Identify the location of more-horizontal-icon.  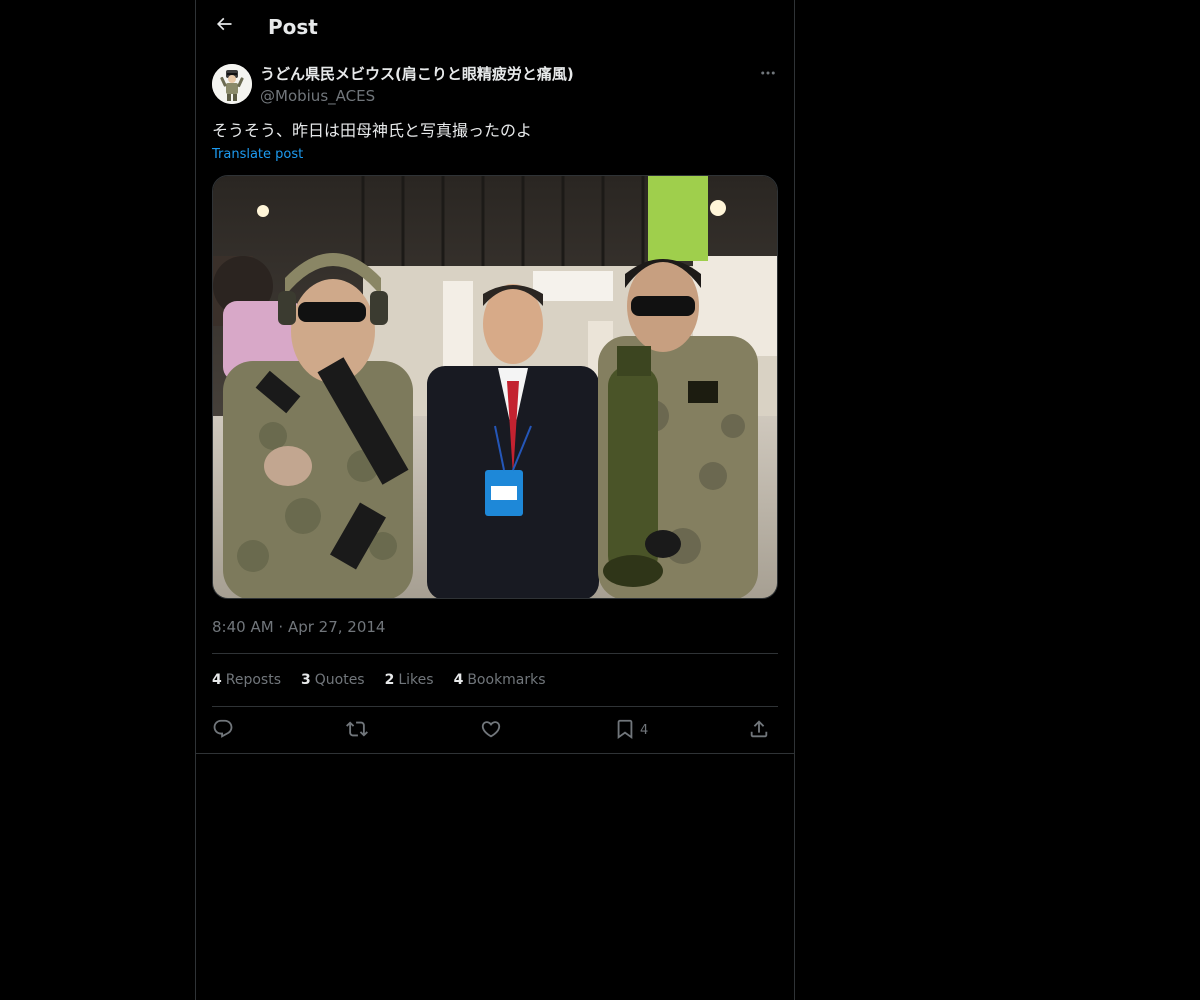
(768, 75).